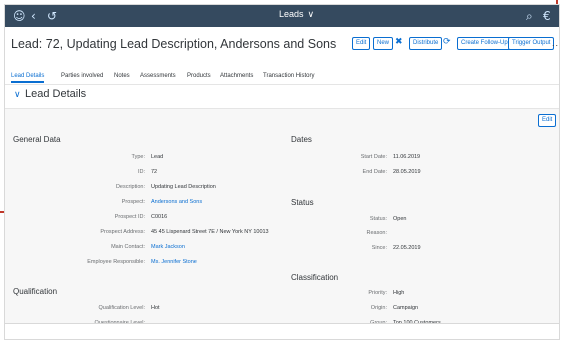 The image size is (565, 344). I want to click on tab-notes: Notes, so click(122, 76).